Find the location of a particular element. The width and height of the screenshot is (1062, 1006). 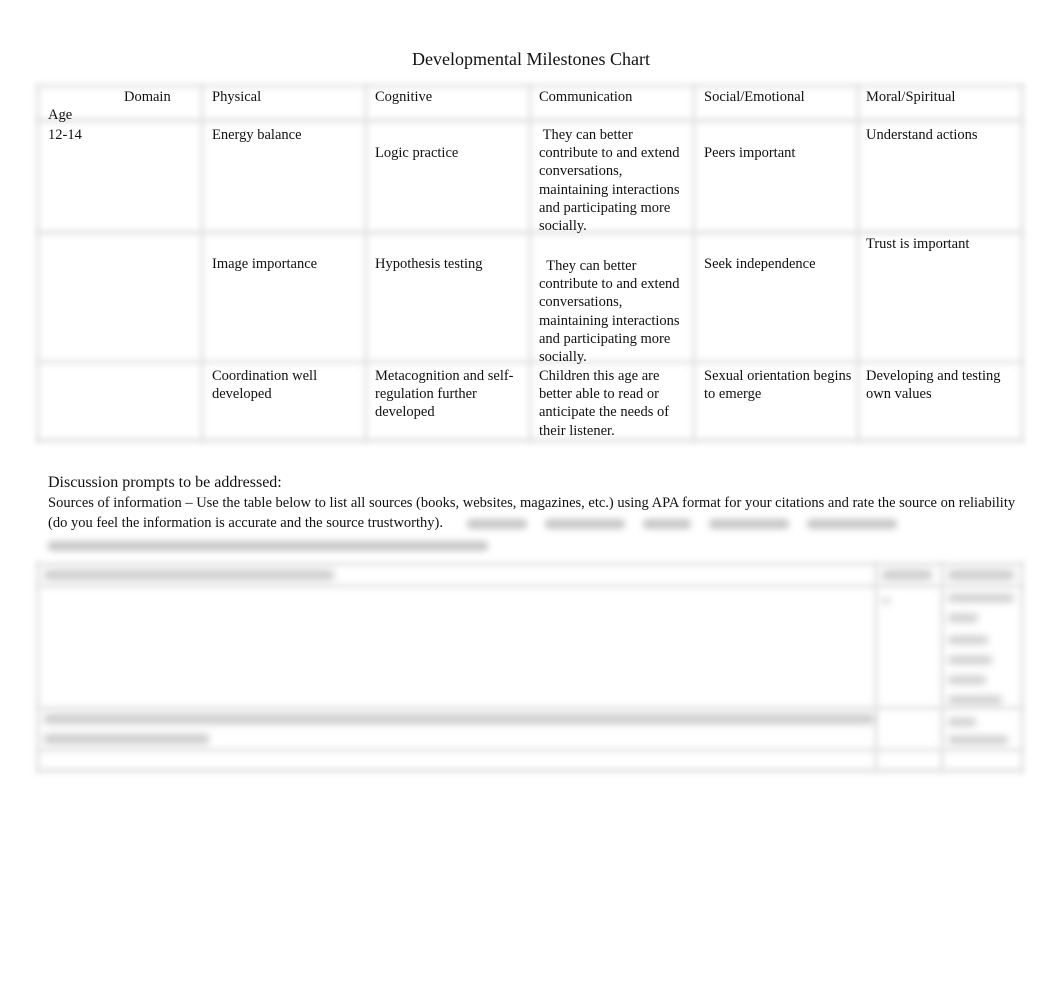

row2-cognitive: Hypothesis testing is located at coordinates (429, 264).